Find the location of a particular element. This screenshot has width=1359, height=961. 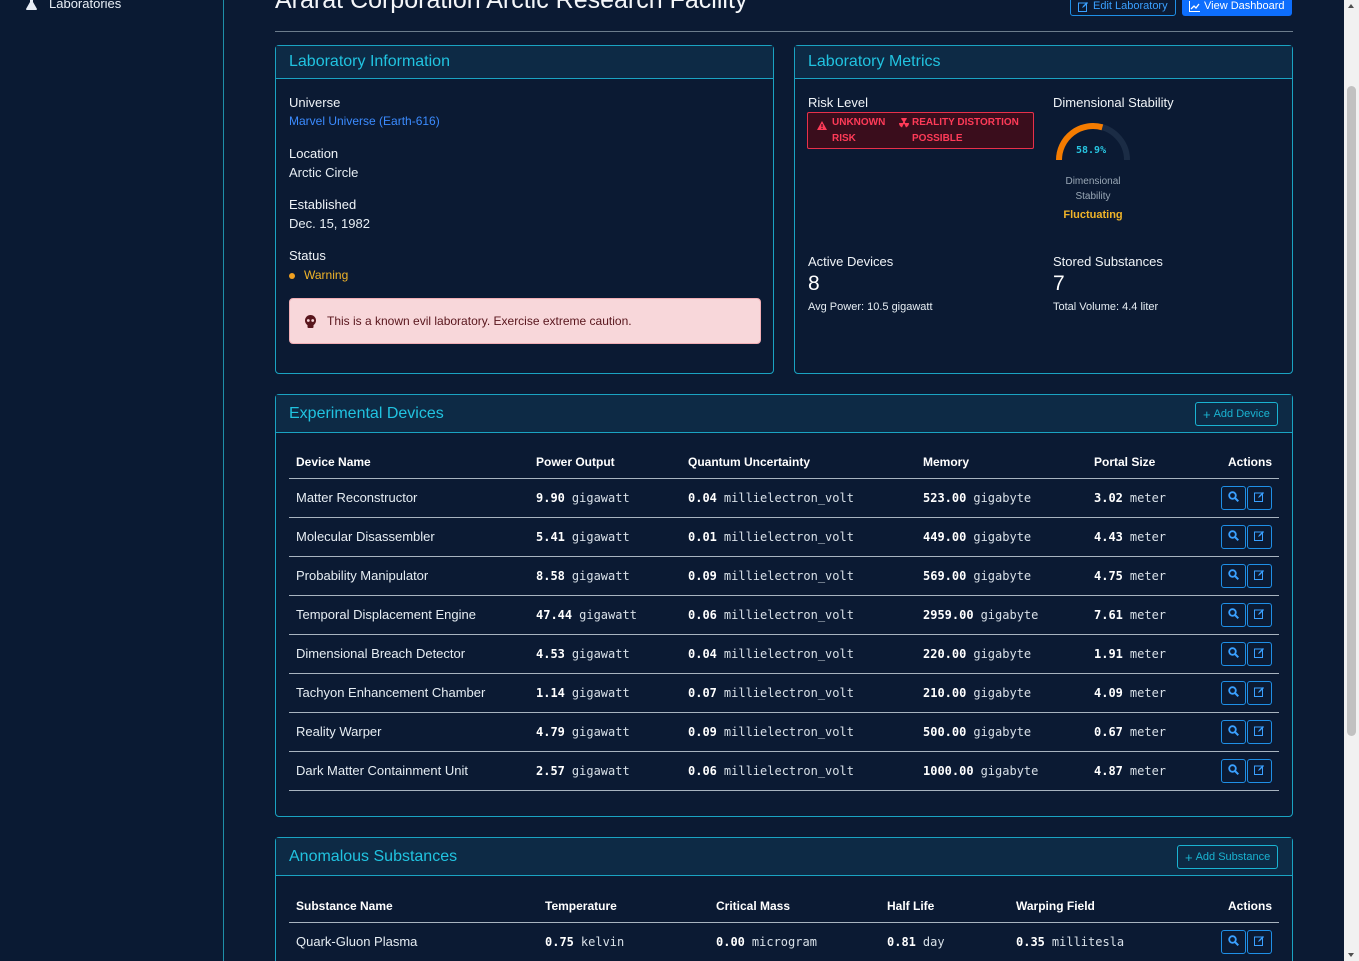

scroll-down-arrow-icon is located at coordinates (1351, 955).